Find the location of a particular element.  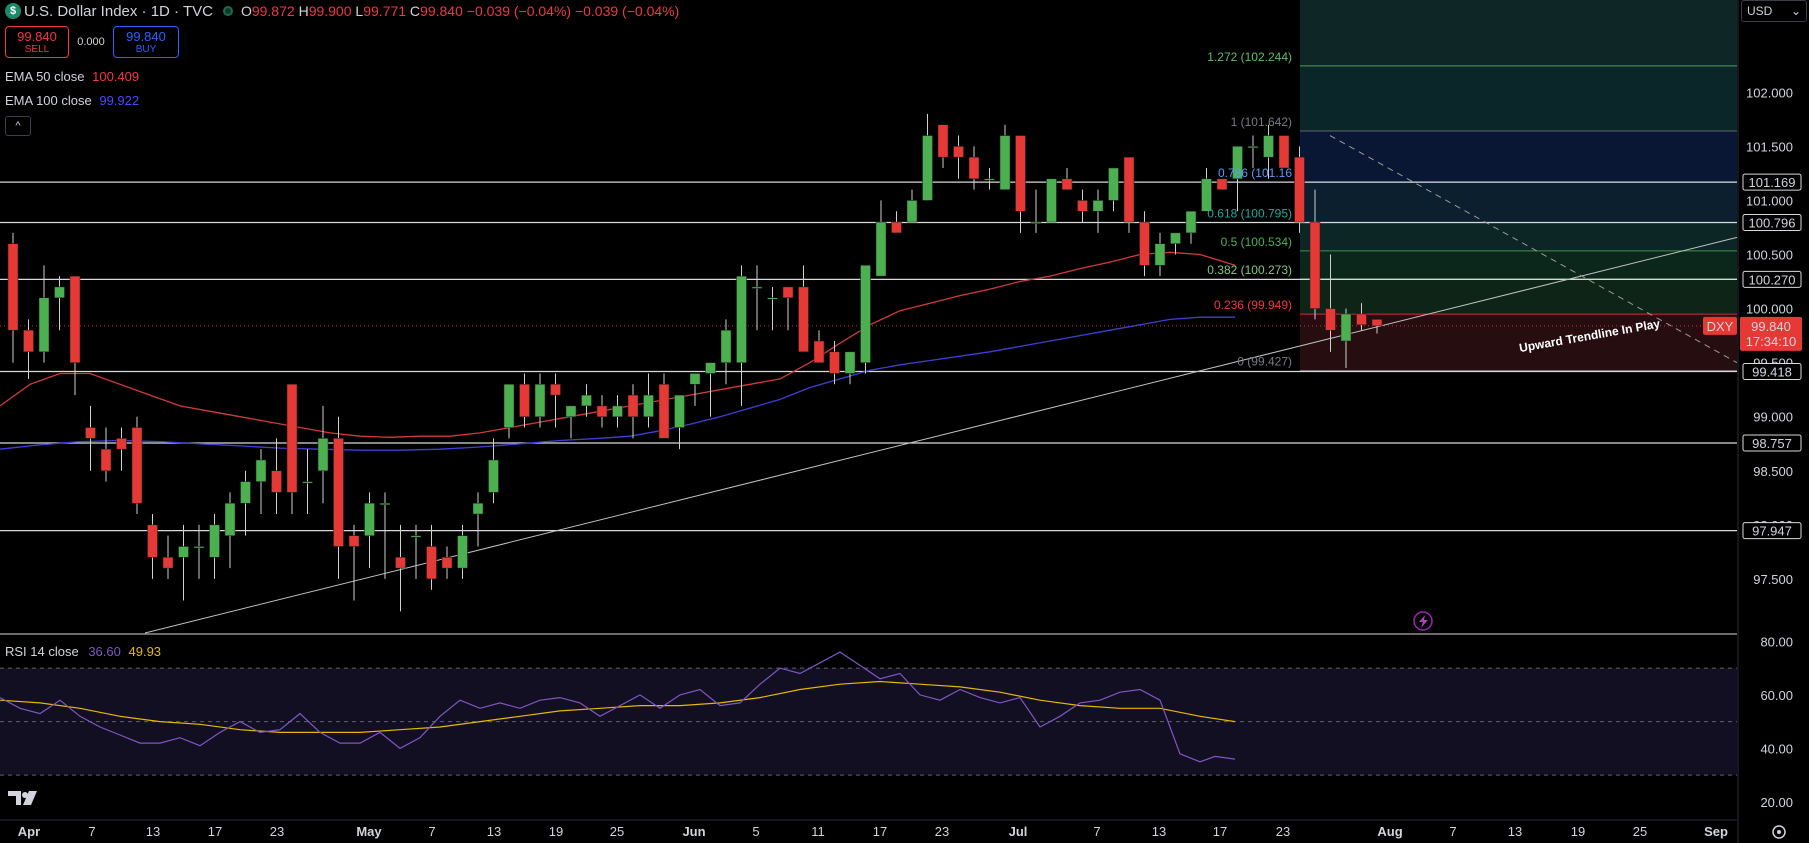

time-tick-label: 25 is located at coordinates (1640, 831).